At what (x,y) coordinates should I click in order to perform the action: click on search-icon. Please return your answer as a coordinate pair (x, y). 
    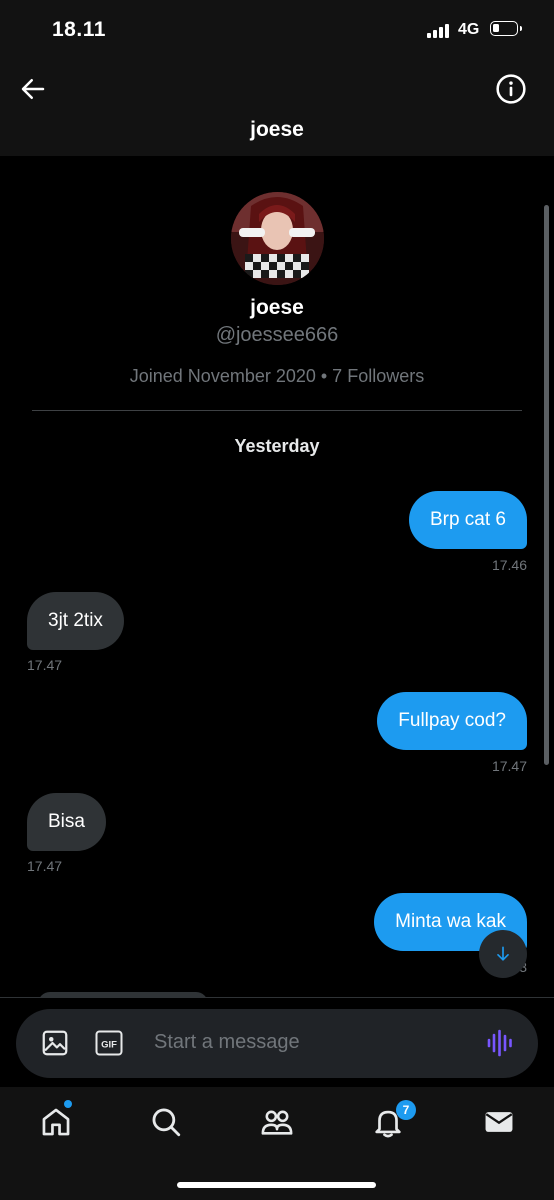
    Looking at the image, I should click on (166, 1122).